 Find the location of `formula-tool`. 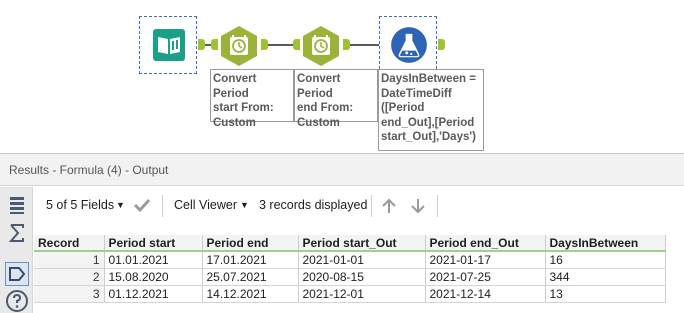

formula-tool is located at coordinates (408, 45).